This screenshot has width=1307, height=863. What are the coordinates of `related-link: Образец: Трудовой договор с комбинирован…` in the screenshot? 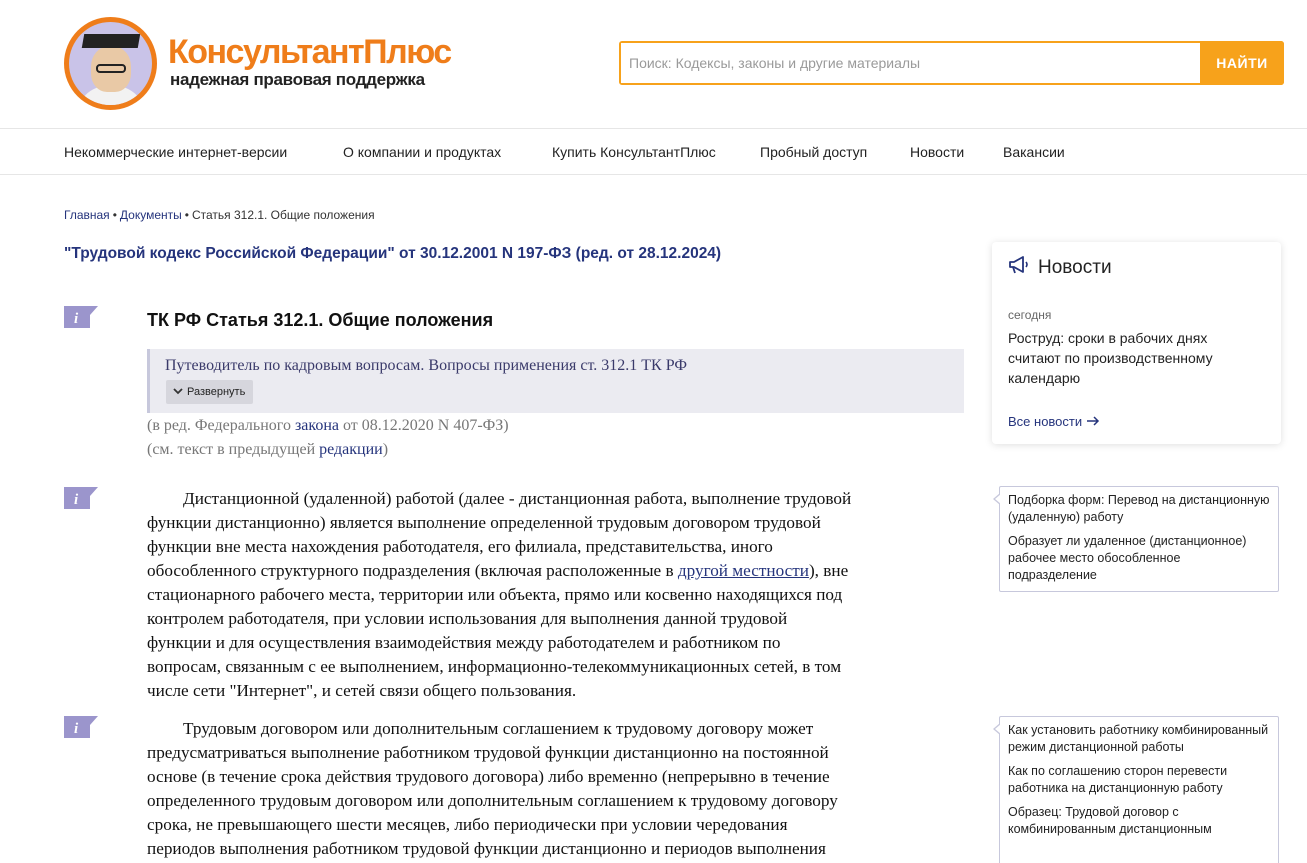 It's located at (1139, 821).